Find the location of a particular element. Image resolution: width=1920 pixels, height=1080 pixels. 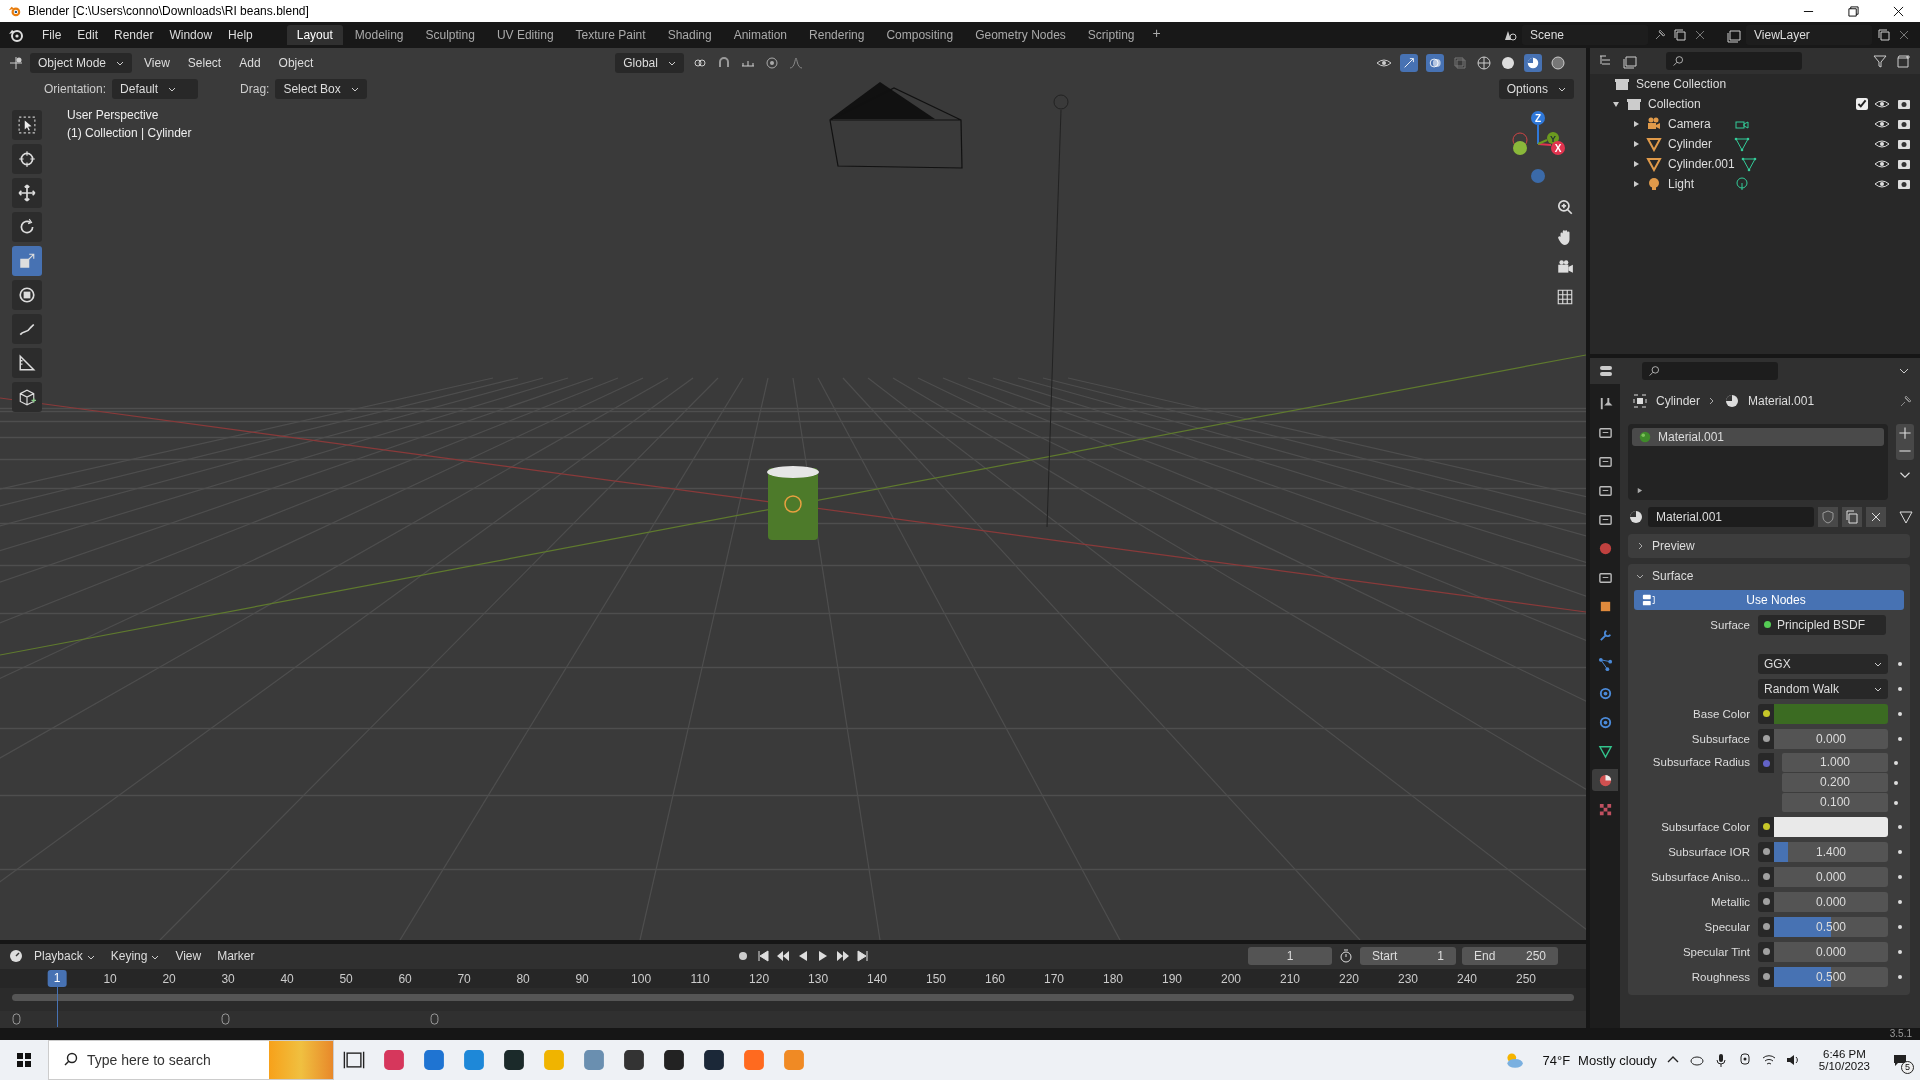

scrollbar is located at coordinates (793, 997).